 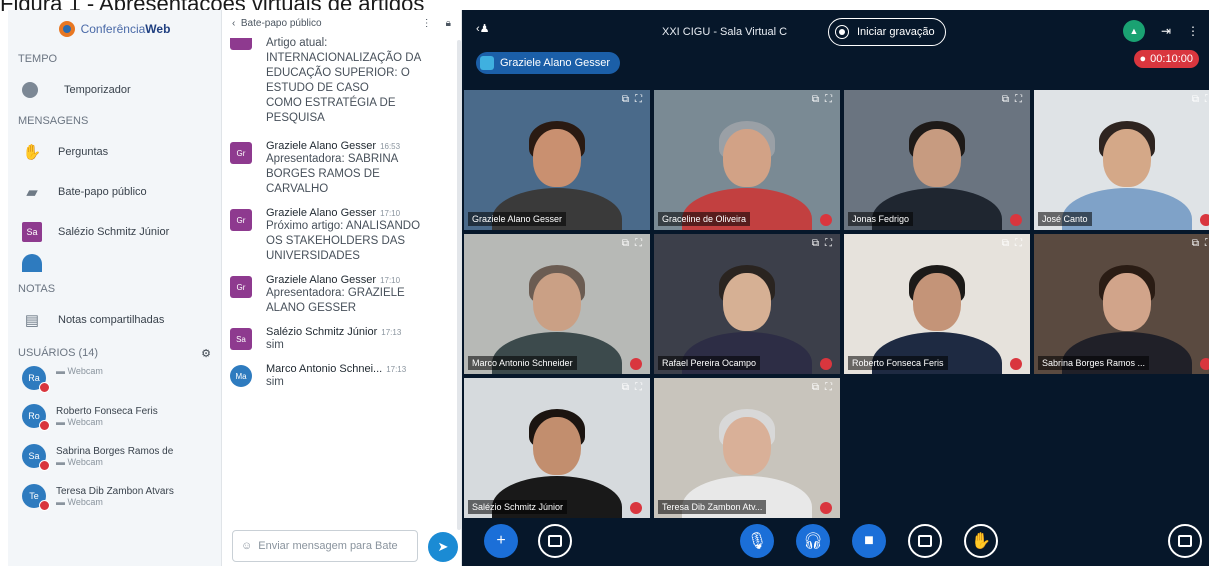 What do you see at coordinates (241, 339) in the screenshot?
I see `message-avatar: Sa` at bounding box center [241, 339].